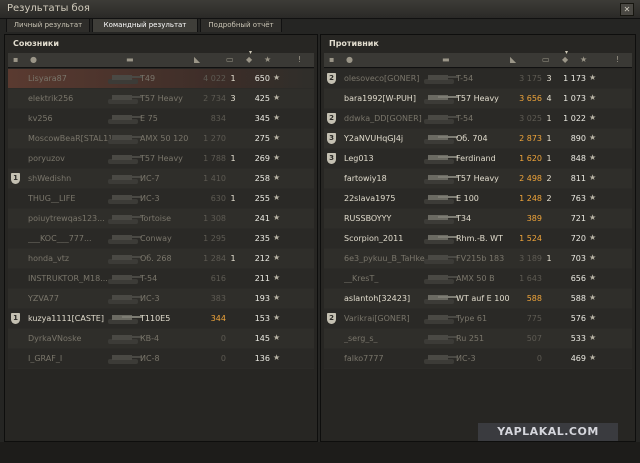 Image resolution: width=640 pixels, height=463 pixels. What do you see at coordinates (161, 79) in the screenshot?
I see `player-row: Lisyara87 T49 4 022 1 650 ★` at bounding box center [161, 79].